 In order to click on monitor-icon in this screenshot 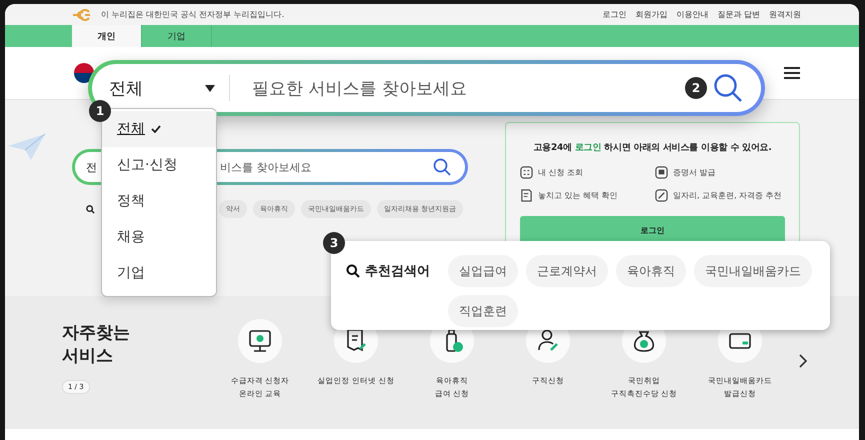, I will do `click(260, 341)`.